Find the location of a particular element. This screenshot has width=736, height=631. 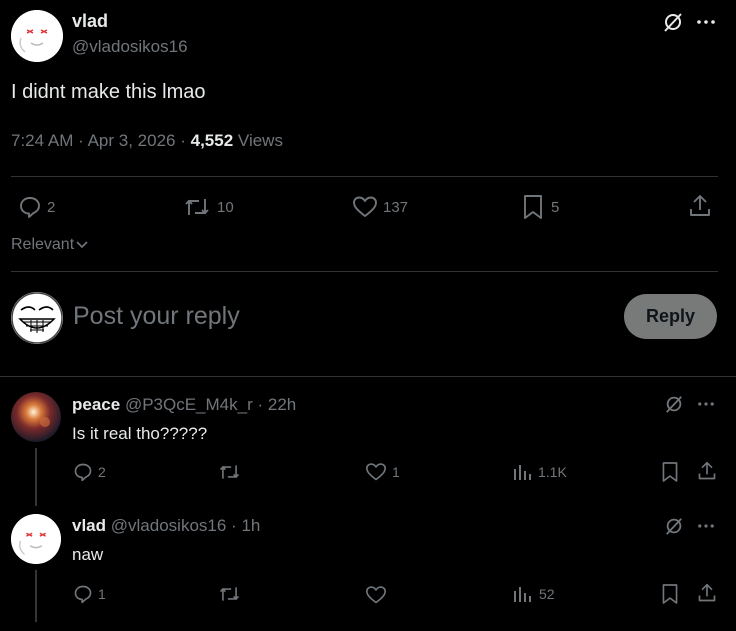

reply-age: 1h is located at coordinates (250, 525).